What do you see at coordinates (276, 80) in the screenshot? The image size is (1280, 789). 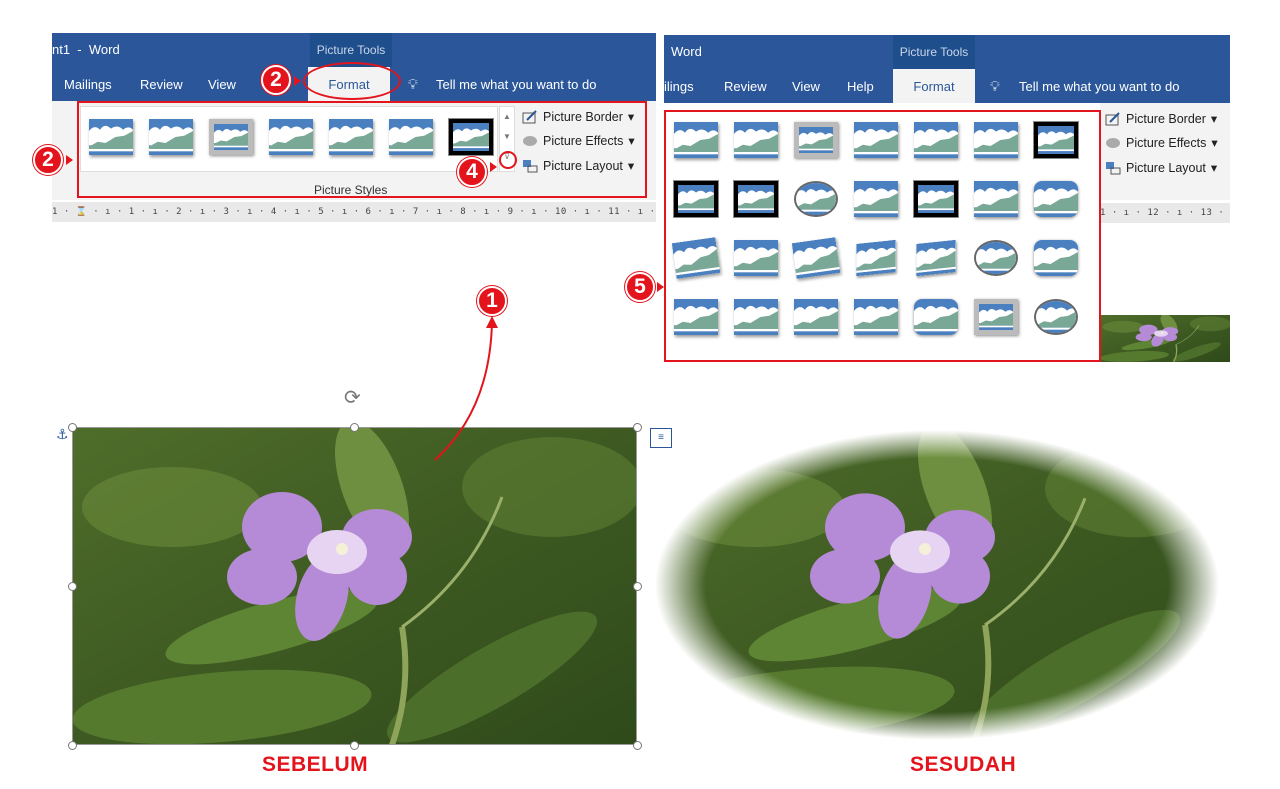 I see `step-2-marker-tab: 2` at bounding box center [276, 80].